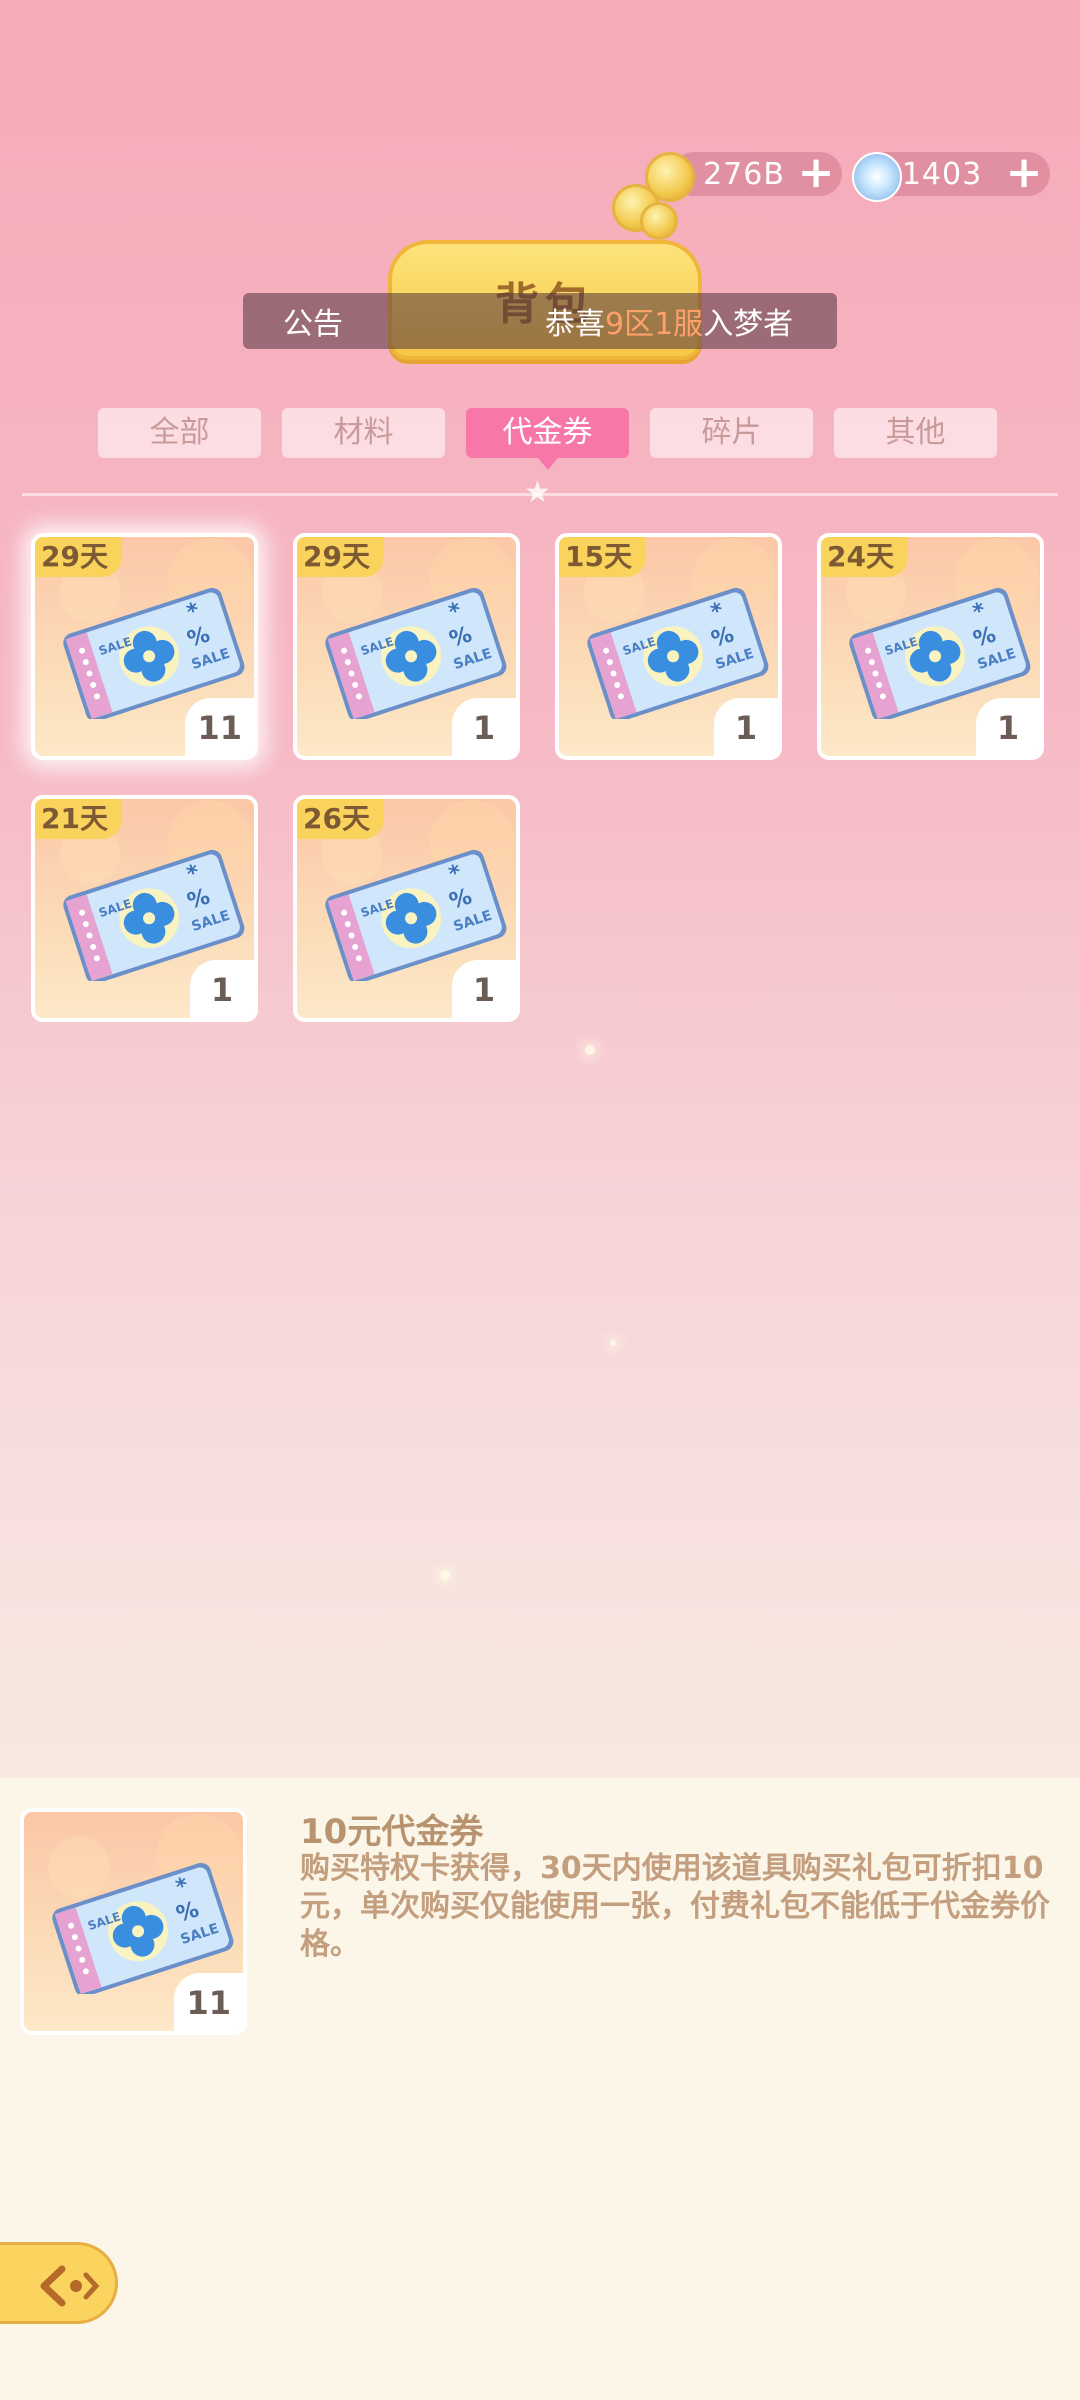 The height and width of the screenshot is (2400, 1080). Describe the element at coordinates (144, 908) in the screenshot. I see `item-card: 21天 SALE % SALE * 1` at that location.